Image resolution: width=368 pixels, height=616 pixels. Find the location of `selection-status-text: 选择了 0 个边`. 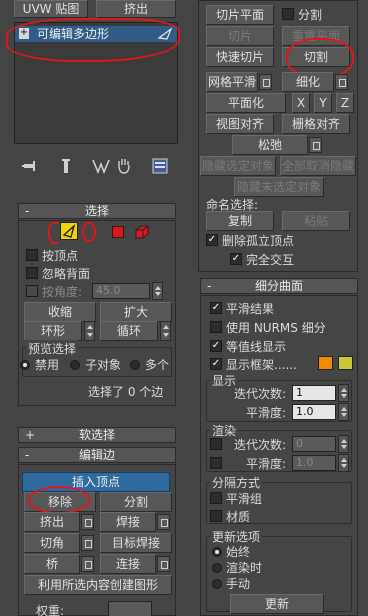

selection-status-text: 选择了 0 个边 is located at coordinates (126, 392).